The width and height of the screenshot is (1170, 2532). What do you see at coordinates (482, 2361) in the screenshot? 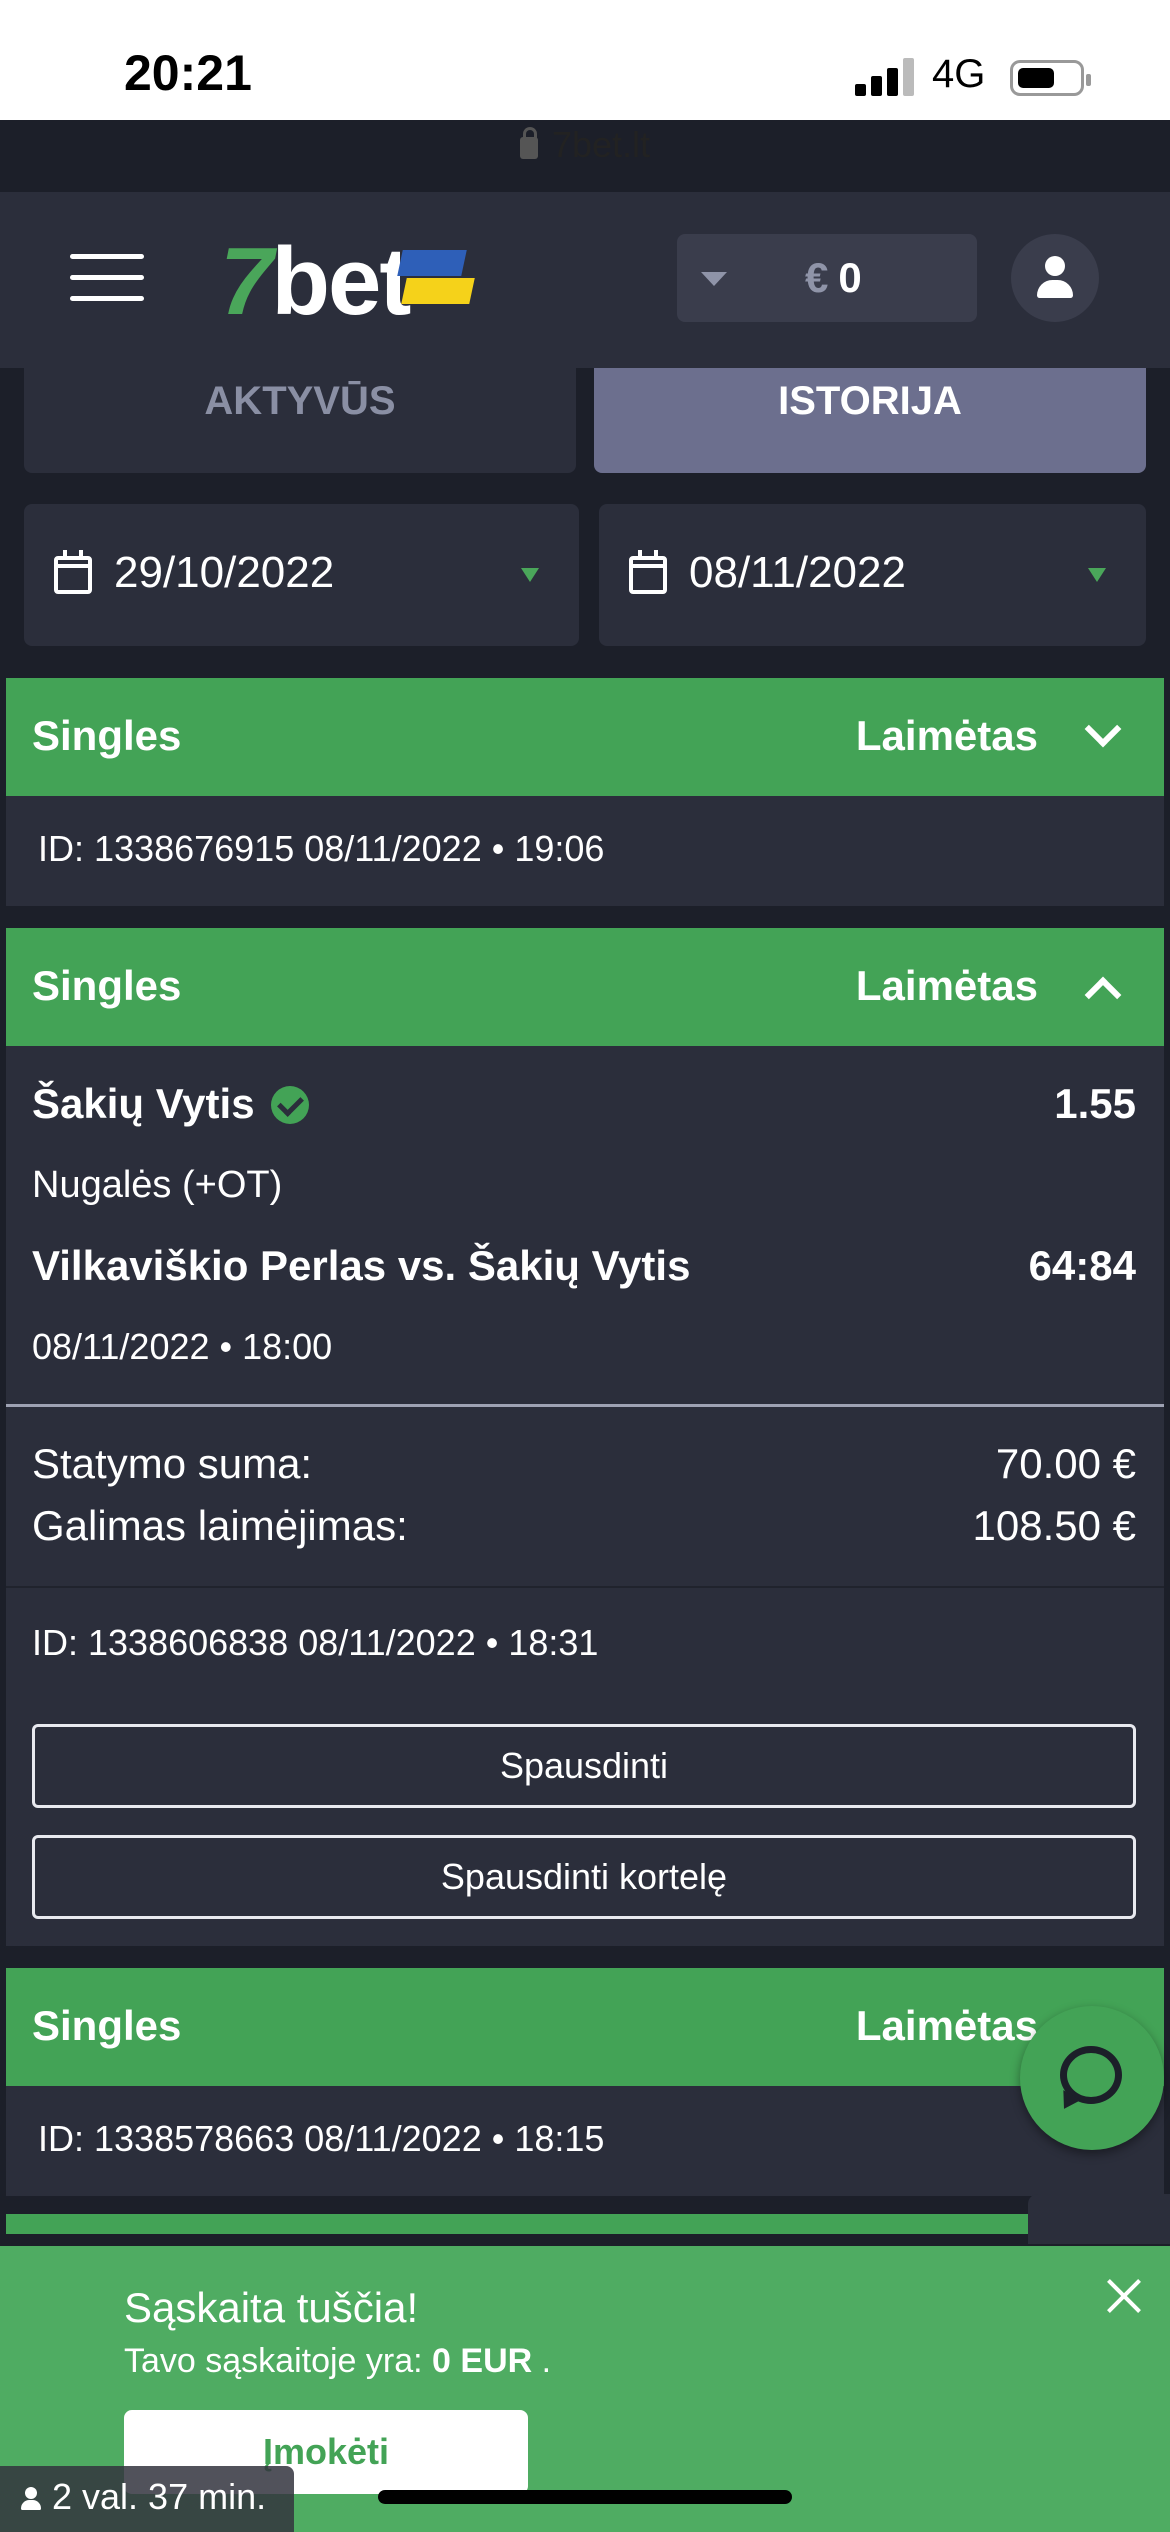
I see `banner-amount: 0 EUR` at bounding box center [482, 2361].